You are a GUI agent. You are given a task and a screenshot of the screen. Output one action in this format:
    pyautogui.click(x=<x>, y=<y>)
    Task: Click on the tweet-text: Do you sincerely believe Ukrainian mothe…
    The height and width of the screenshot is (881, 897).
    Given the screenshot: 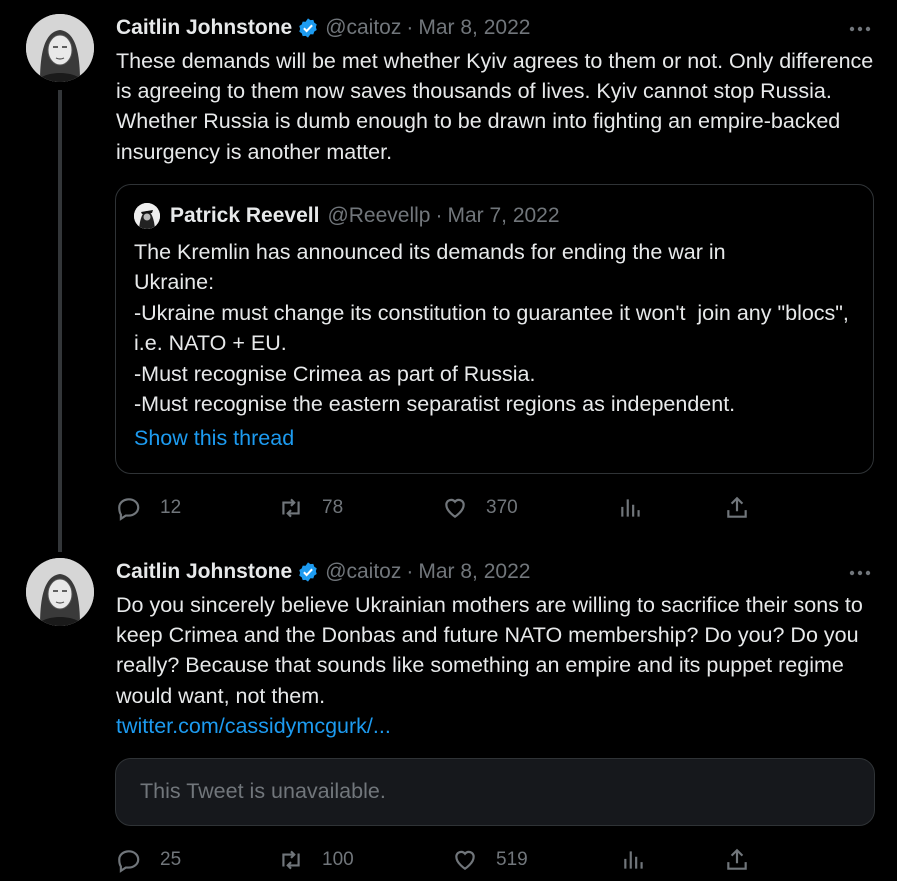 What is the action you would take?
    pyautogui.click(x=496, y=665)
    